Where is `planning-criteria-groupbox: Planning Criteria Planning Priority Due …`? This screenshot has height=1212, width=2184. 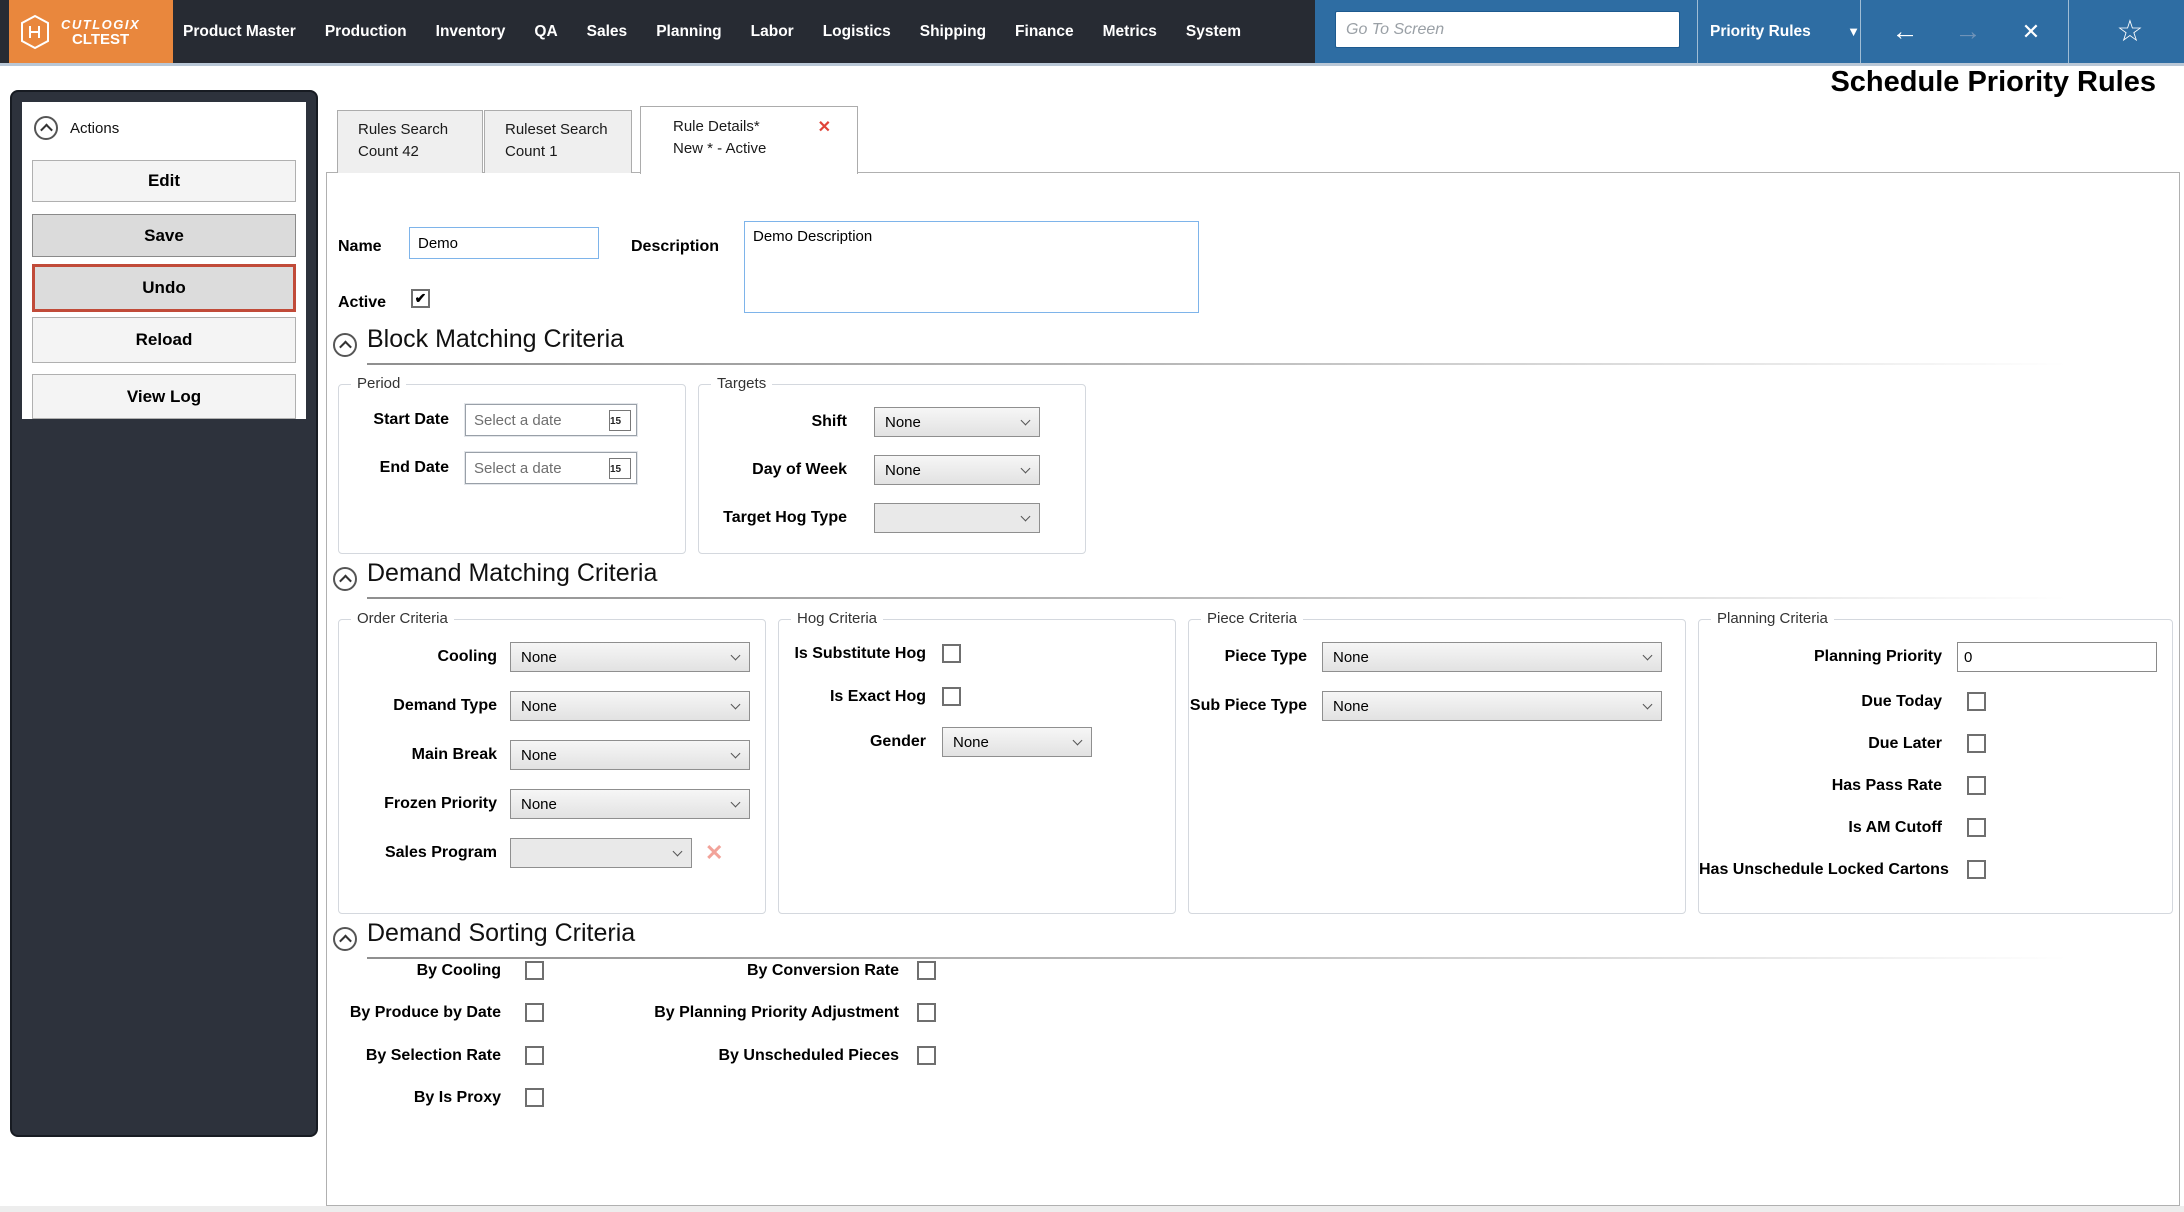
planning-criteria-groupbox: Planning Criteria Planning Priority Due … is located at coordinates (1935, 762).